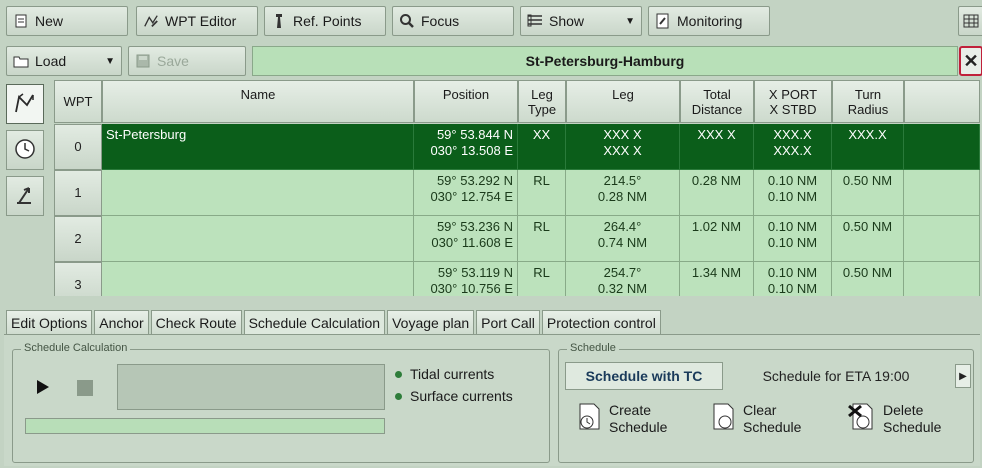 This screenshot has width=982, height=468. Describe the element at coordinates (644, 376) in the screenshot. I see `tab-schedule-with-tc: Schedule with TC` at that location.